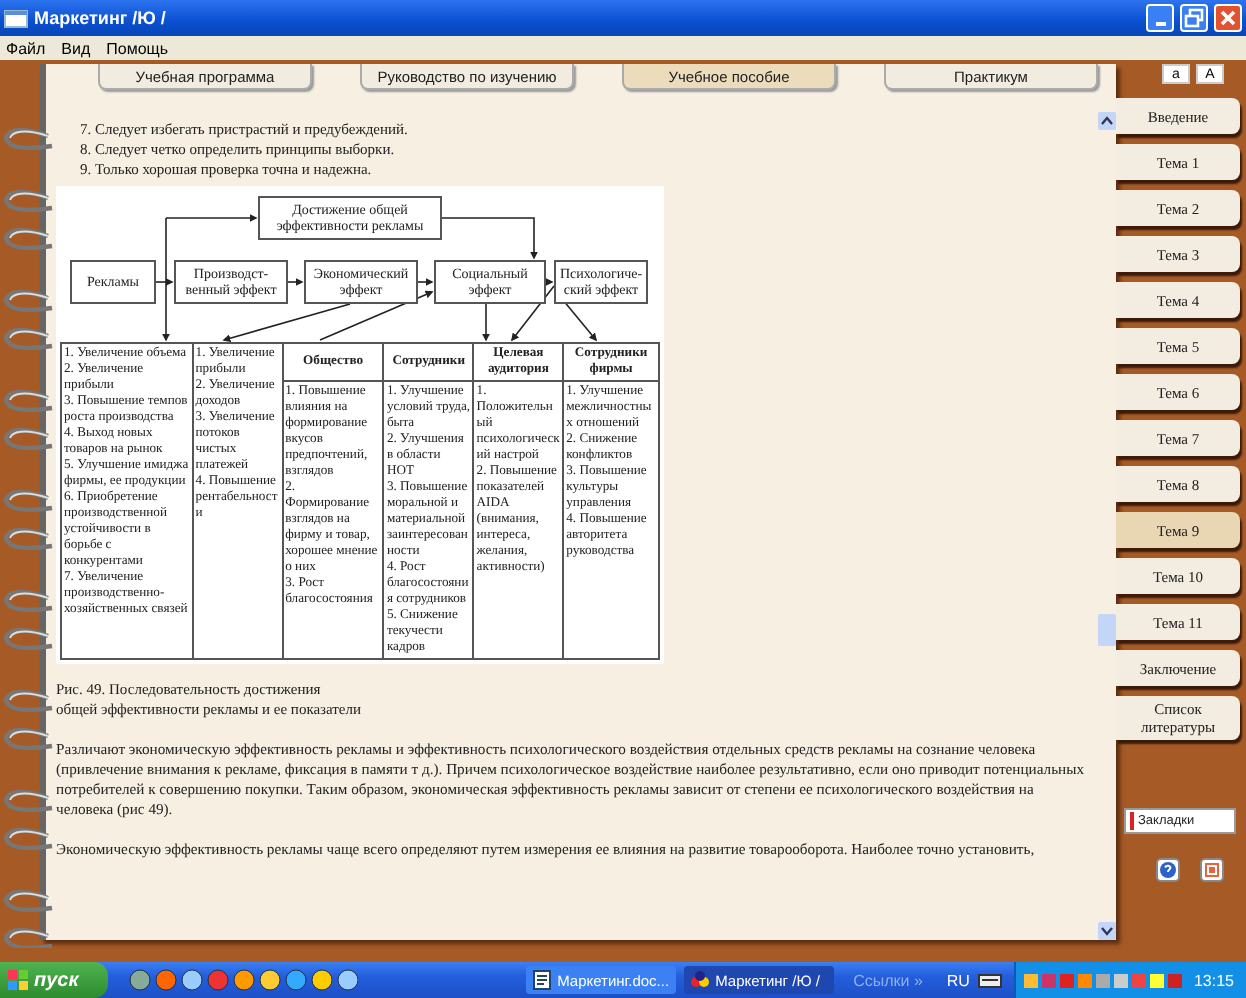 This screenshot has width=1246, height=998. I want to click on menu-item: Помощь, so click(137, 48).